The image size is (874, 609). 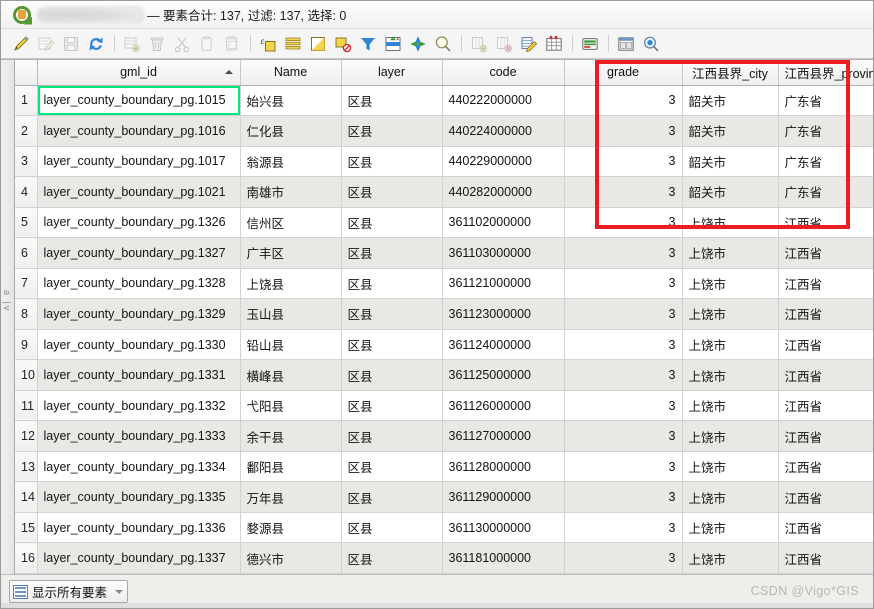 What do you see at coordinates (291, 284) in the screenshot?
I see `cell-name: 上饶县` at bounding box center [291, 284].